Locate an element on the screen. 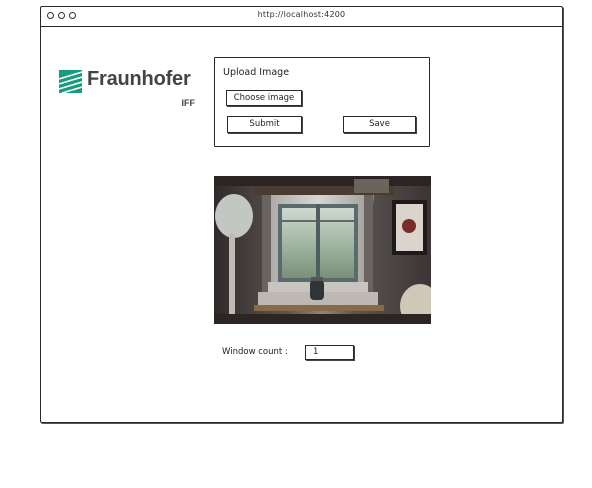 The height and width of the screenshot is (488, 592). fraunhofer-logo: Fraunhofer IFF is located at coordinates (129, 90).